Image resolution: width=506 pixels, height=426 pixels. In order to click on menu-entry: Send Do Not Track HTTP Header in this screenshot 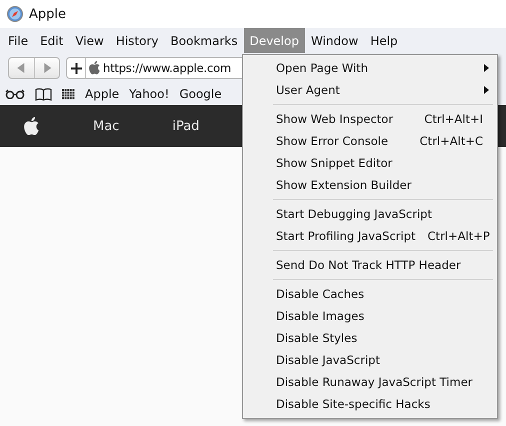, I will do `click(370, 265)`.